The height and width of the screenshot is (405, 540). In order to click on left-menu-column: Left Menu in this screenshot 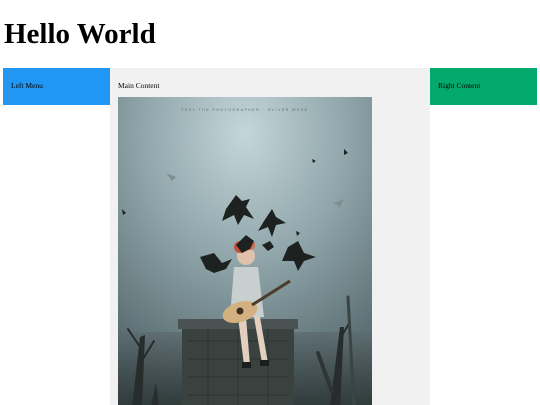, I will do `click(56, 86)`.